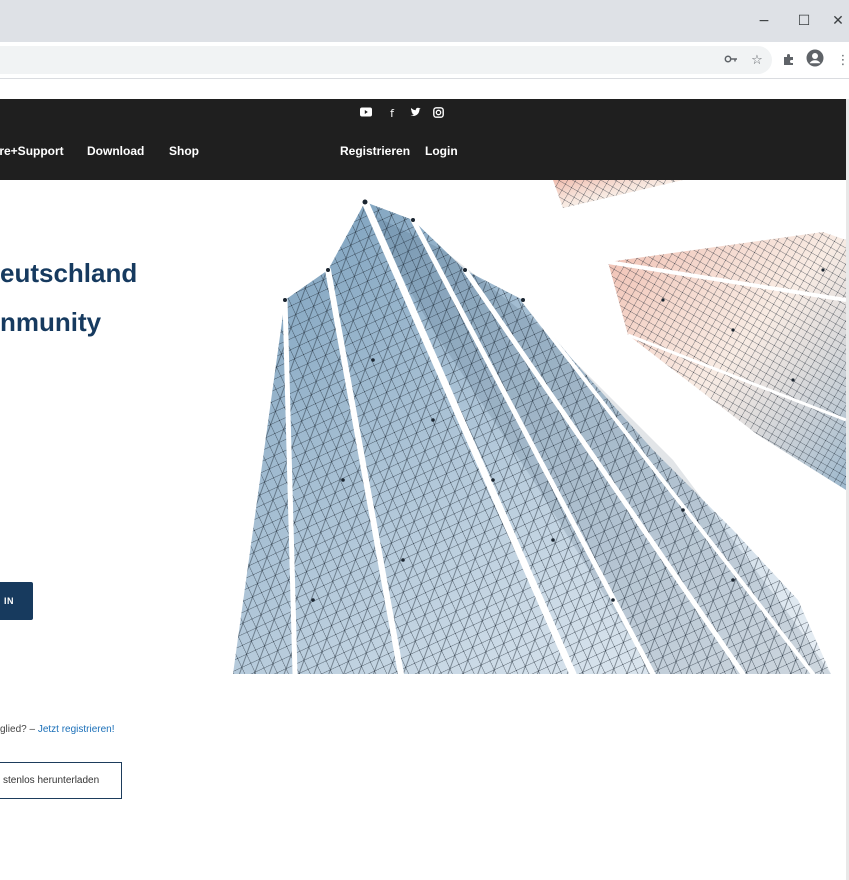 This screenshot has height=880, width=849. What do you see at coordinates (438, 114) in the screenshot?
I see `instagram-icon` at bounding box center [438, 114].